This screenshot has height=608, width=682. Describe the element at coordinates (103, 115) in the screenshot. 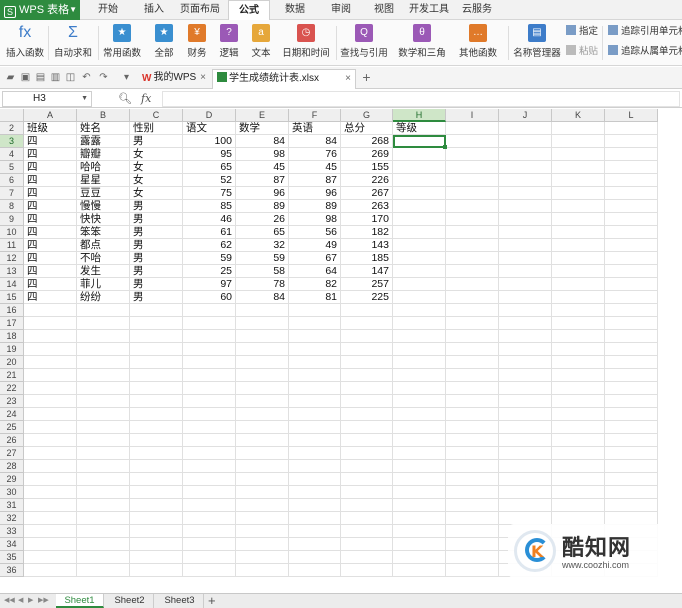

I see `column-header-B: B` at that location.